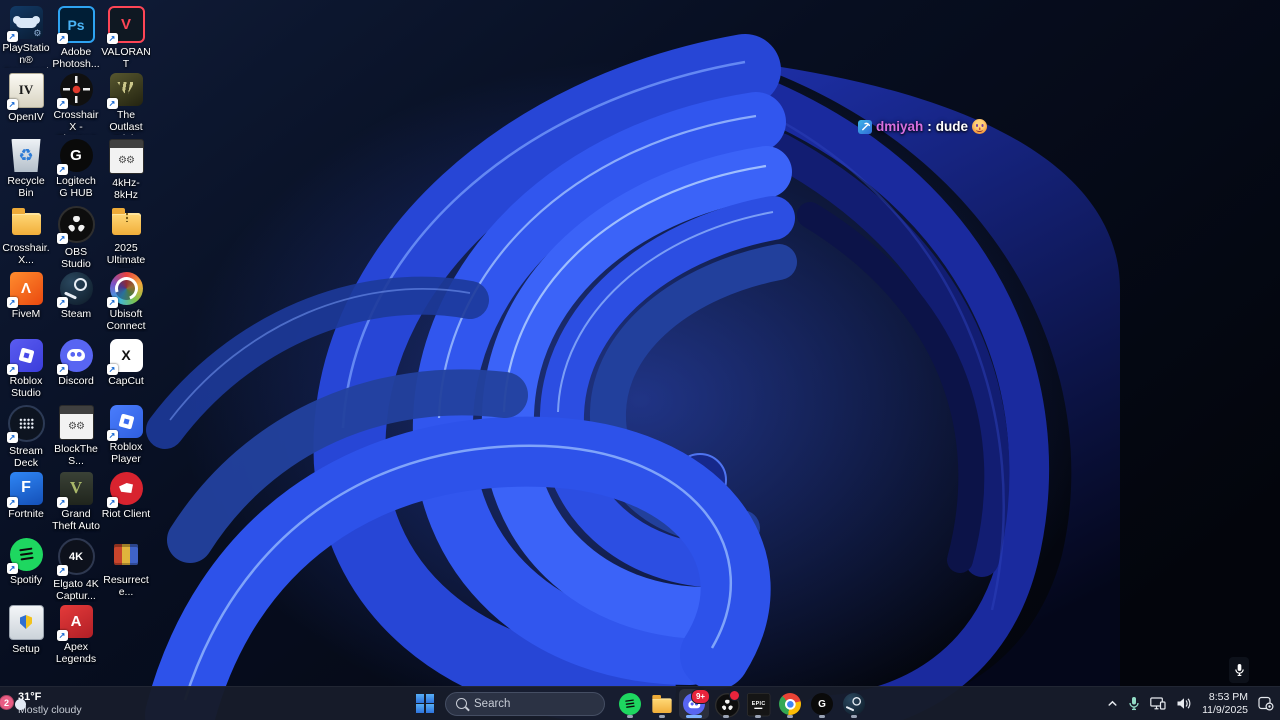 Image resolution: width=1280 pixels, height=720 pixels. I want to click on taskbar-pin-discord: 9+, so click(694, 703).